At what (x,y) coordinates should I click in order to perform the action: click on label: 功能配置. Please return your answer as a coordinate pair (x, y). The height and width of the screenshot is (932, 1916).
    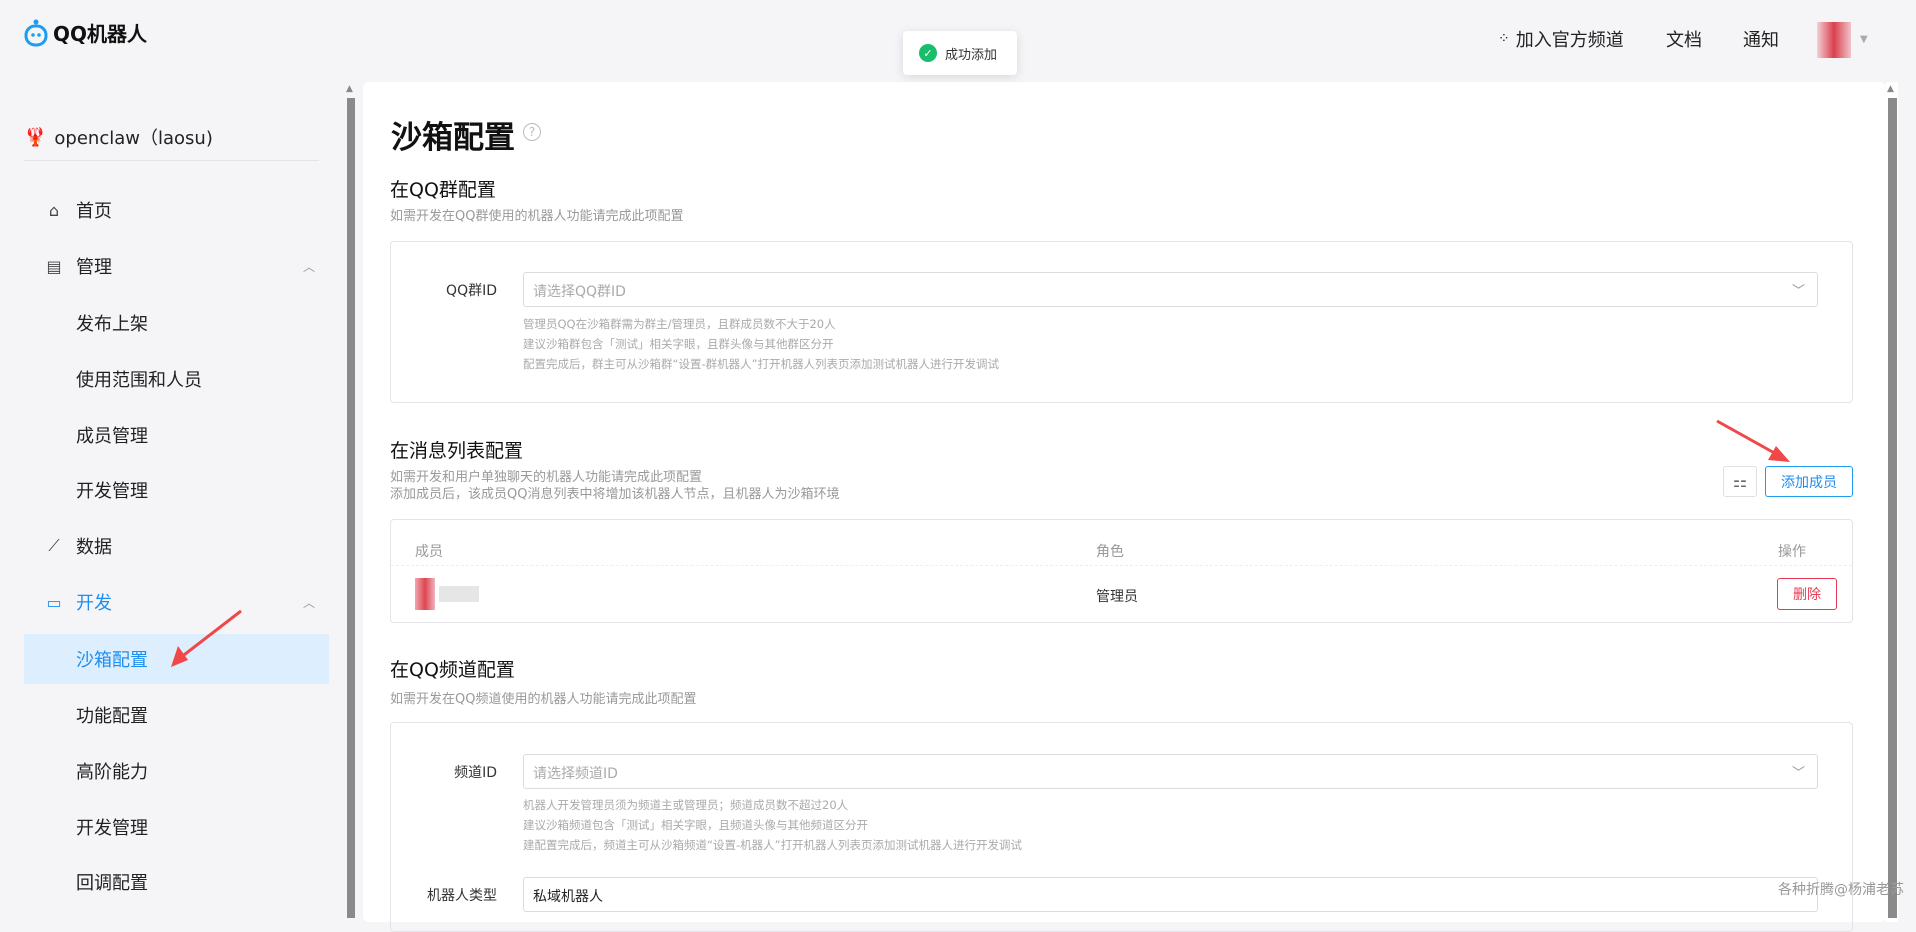
    Looking at the image, I should click on (112, 716).